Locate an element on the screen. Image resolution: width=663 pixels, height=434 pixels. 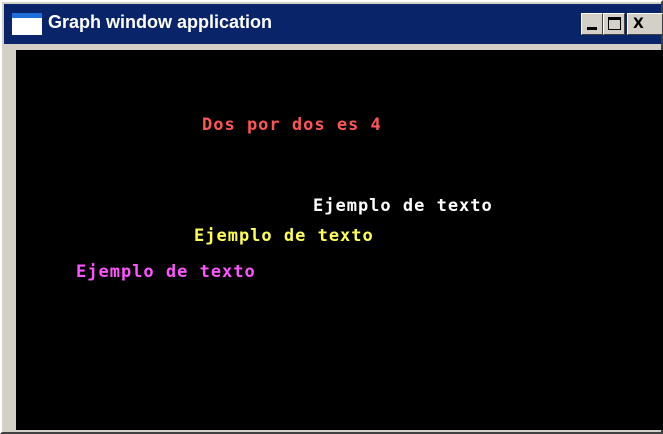
close-button: X is located at coordinates (645, 24).